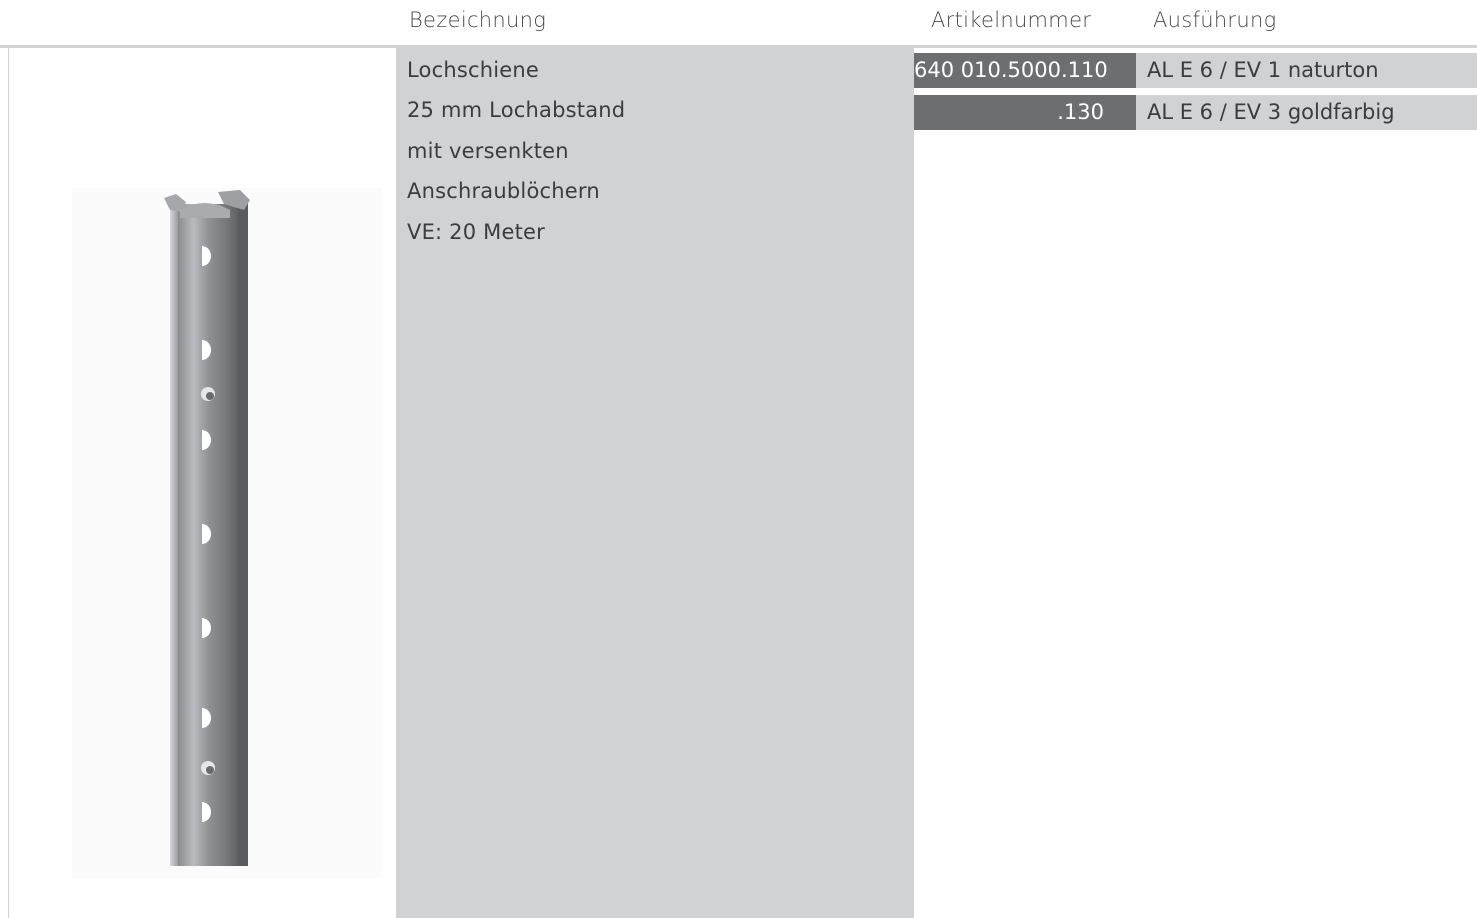 The width and height of the screenshot is (1477, 918). What do you see at coordinates (1011, 20) in the screenshot?
I see `header-artikelnummer: Artikelnummer` at bounding box center [1011, 20].